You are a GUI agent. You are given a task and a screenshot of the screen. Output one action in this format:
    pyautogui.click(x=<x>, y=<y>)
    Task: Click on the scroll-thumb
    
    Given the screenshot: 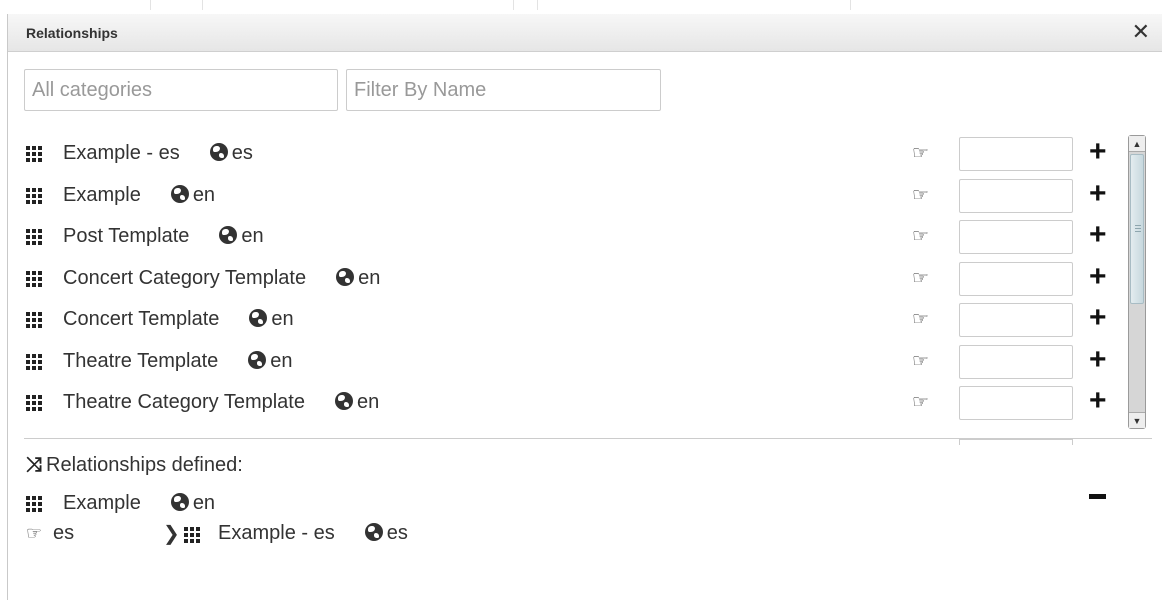 What is the action you would take?
    pyautogui.click(x=1137, y=229)
    